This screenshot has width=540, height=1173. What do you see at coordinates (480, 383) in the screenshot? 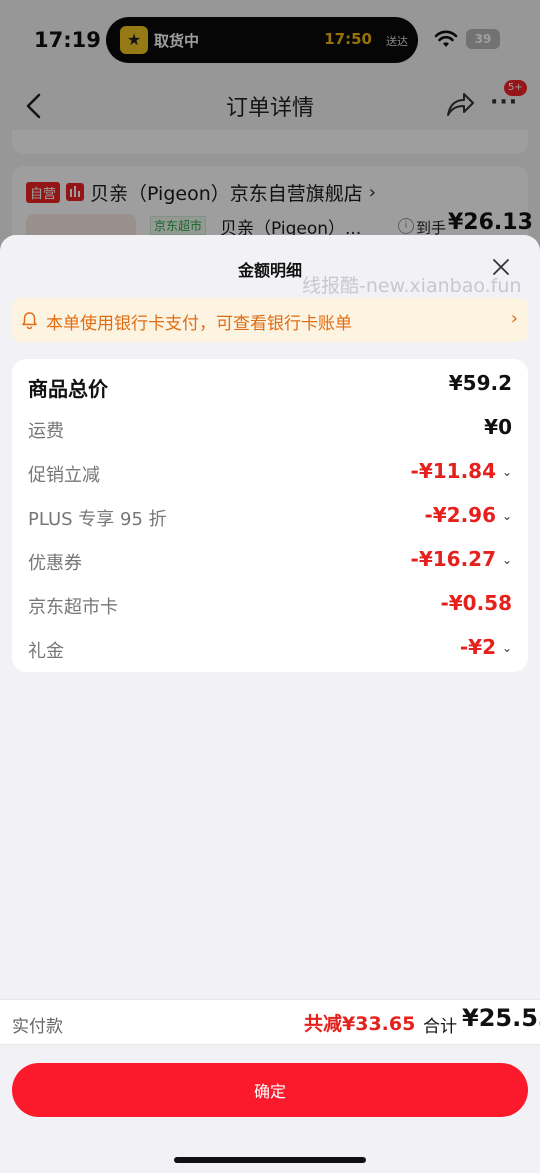
I see `row-value: ¥59.2` at bounding box center [480, 383].